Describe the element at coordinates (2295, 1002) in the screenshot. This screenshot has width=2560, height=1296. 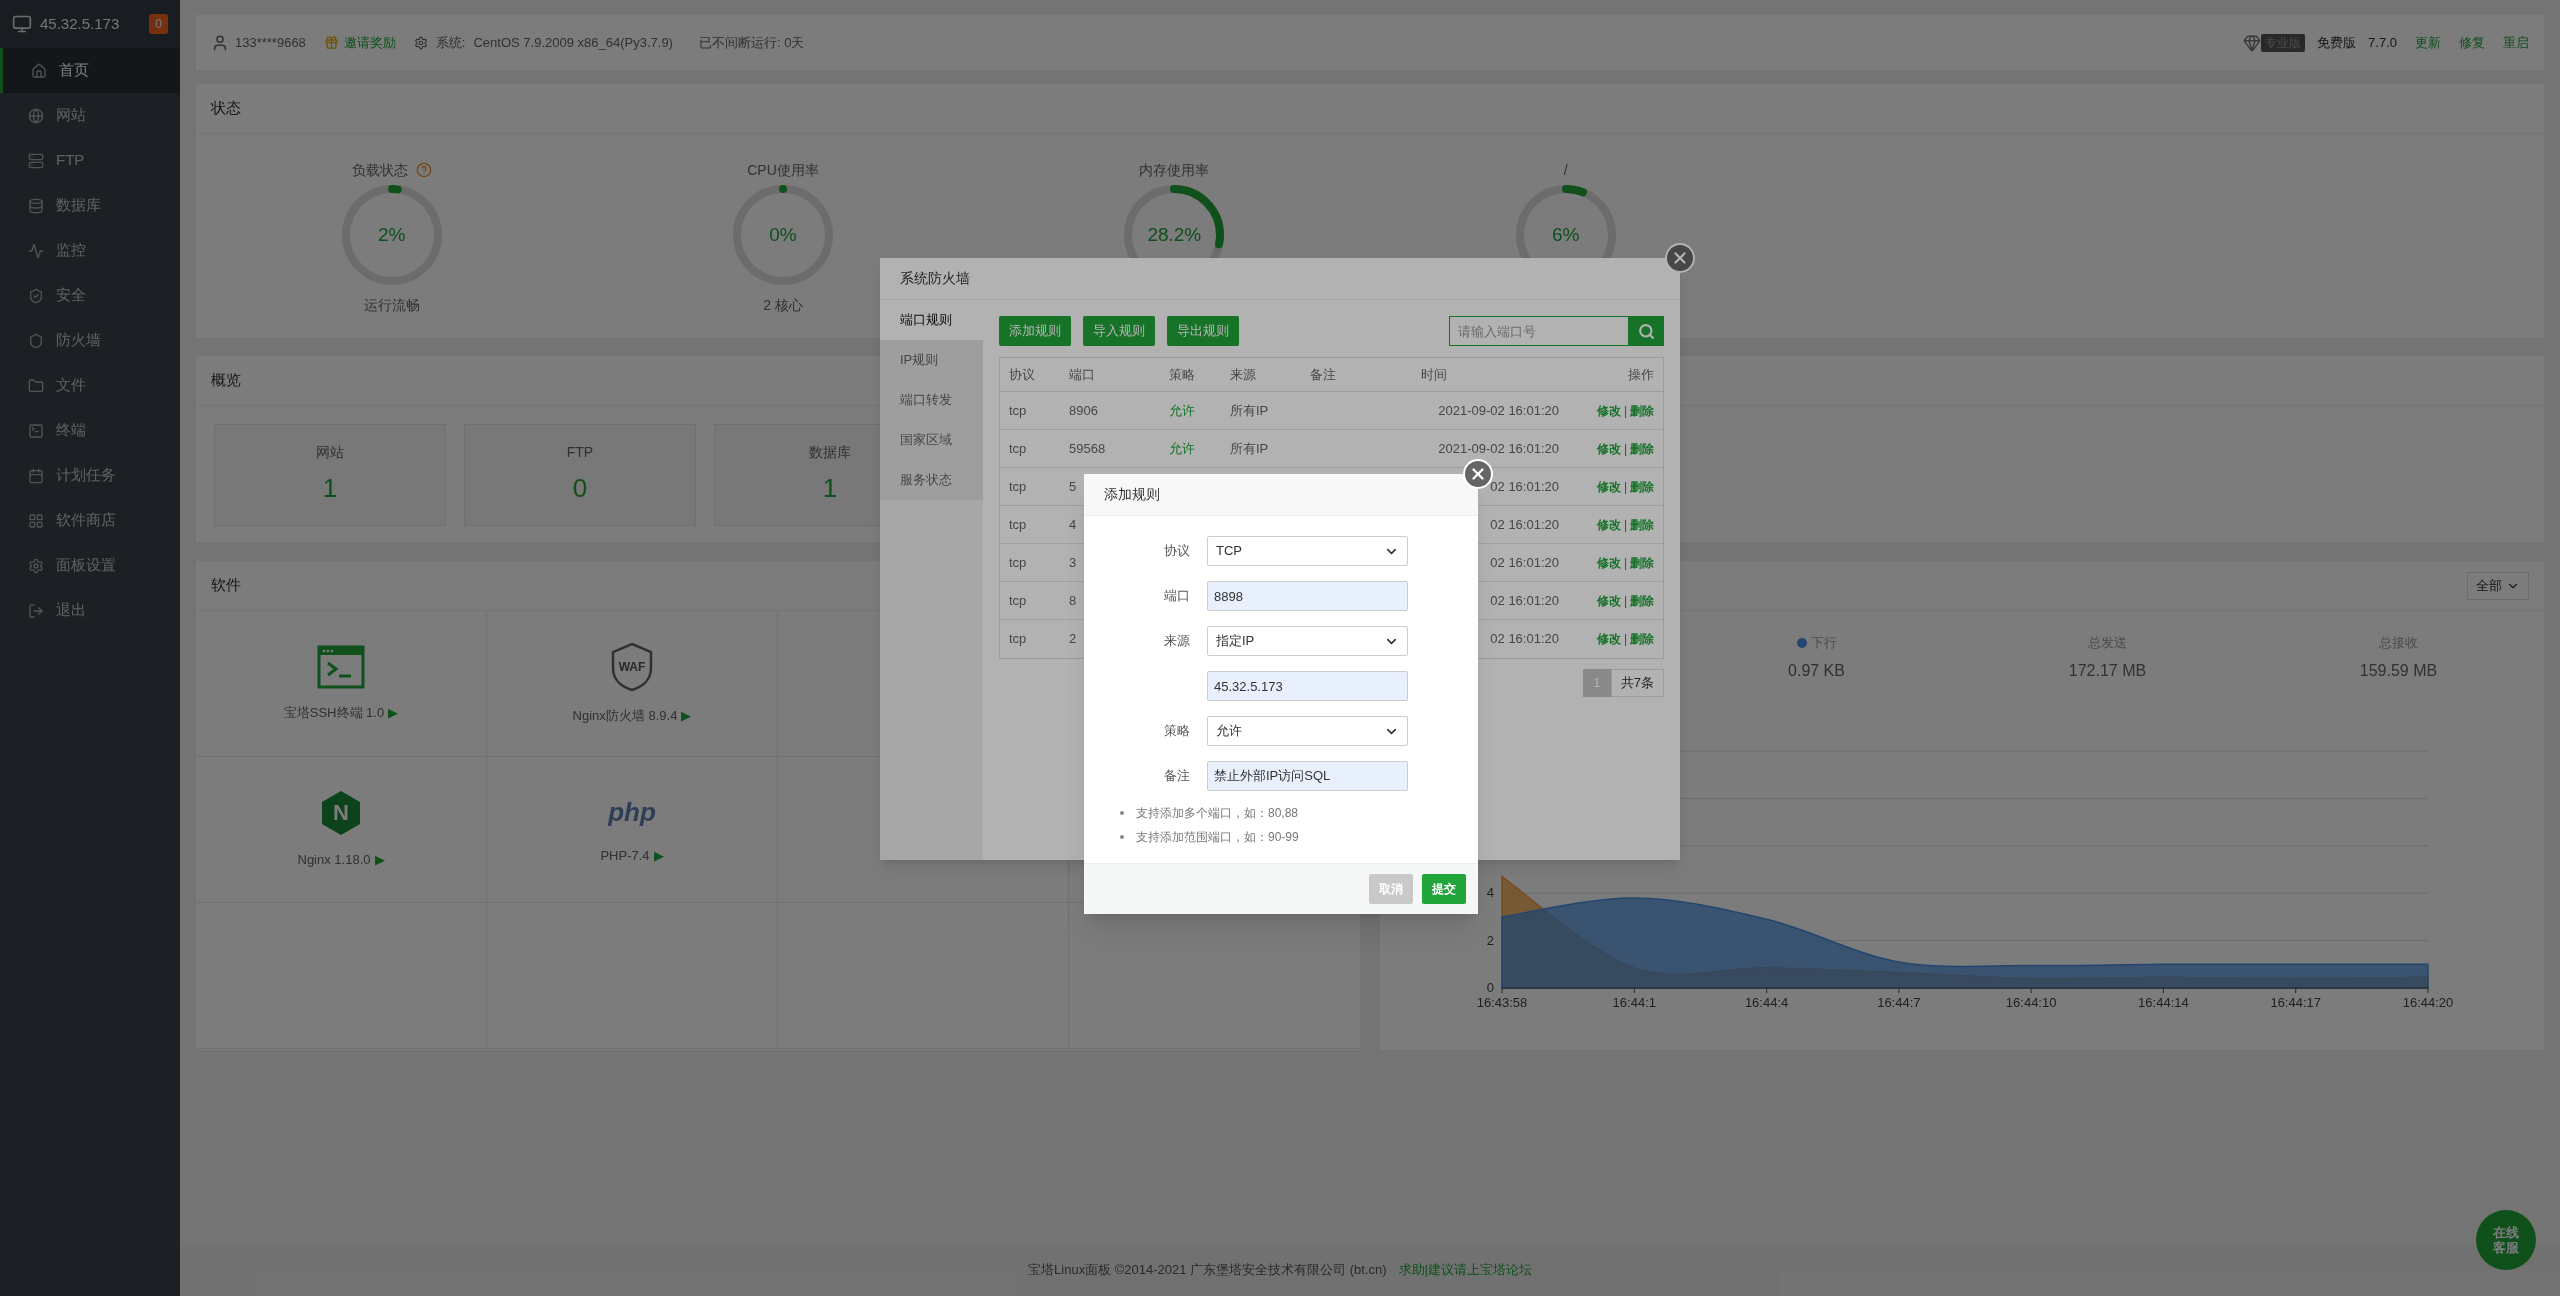
I see `x-tick-label: 16:44:17` at that location.